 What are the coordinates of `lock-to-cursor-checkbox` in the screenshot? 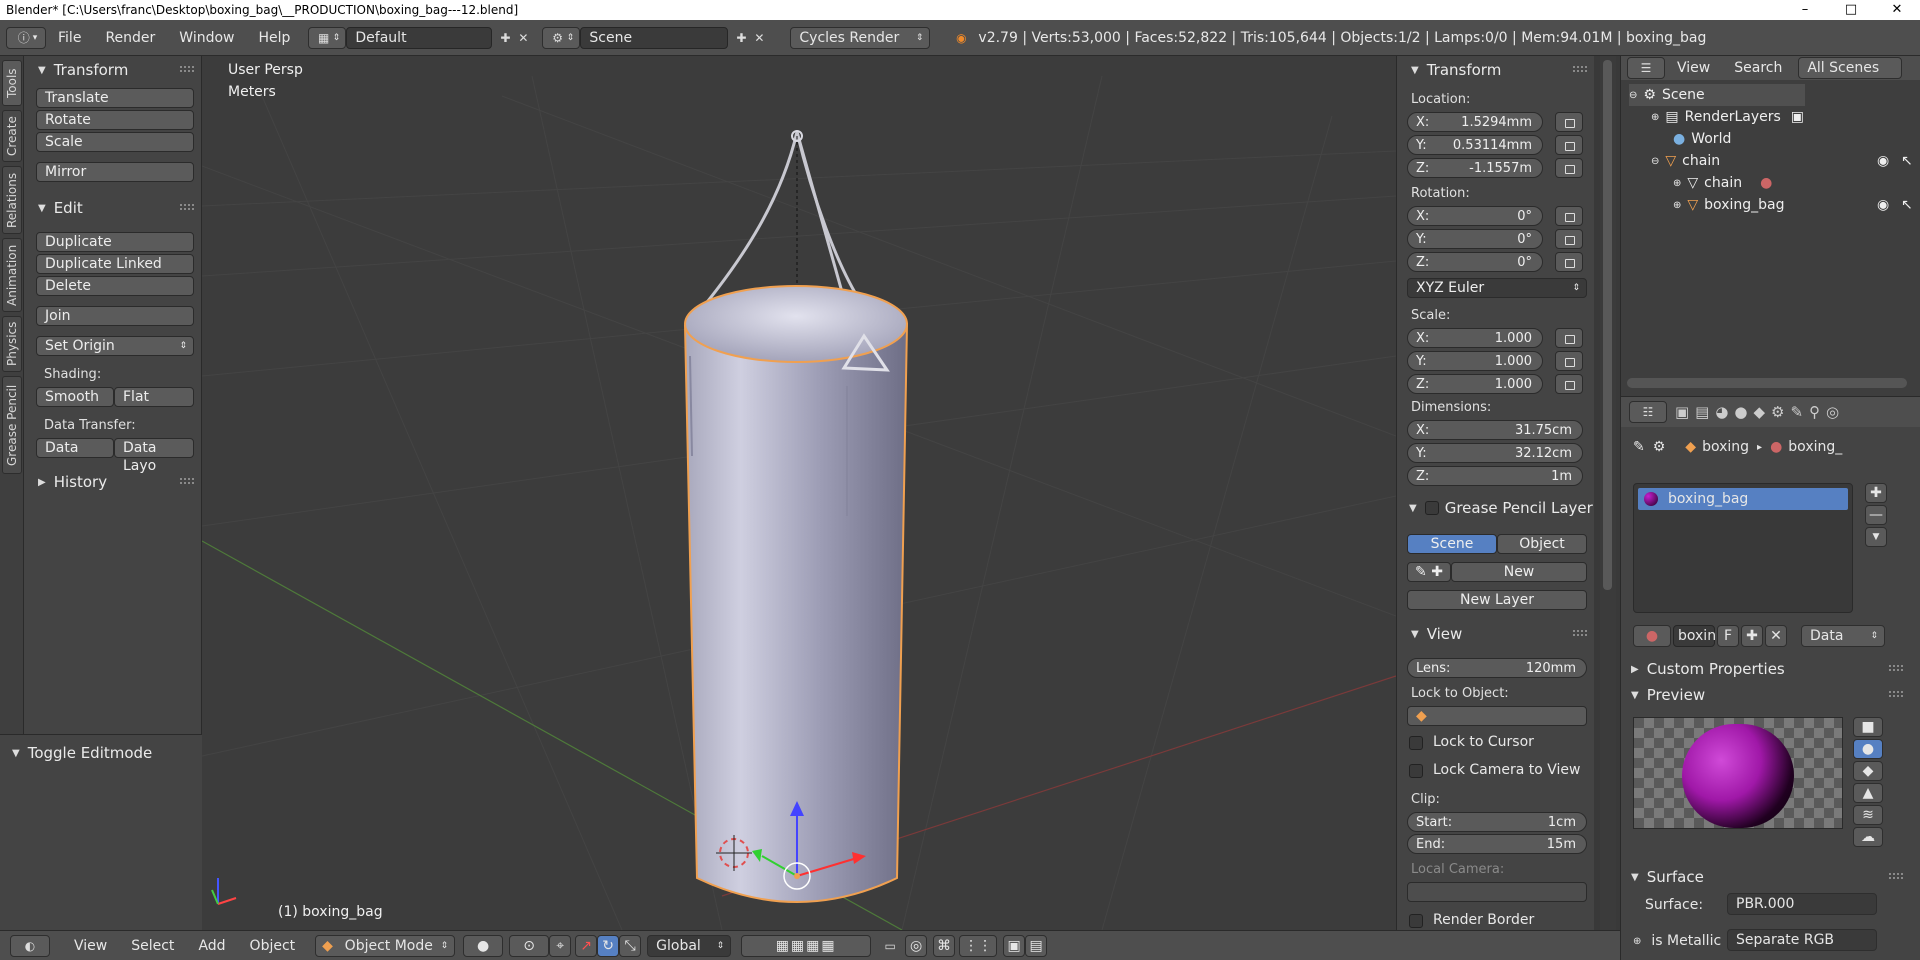 It's located at (1416, 743).